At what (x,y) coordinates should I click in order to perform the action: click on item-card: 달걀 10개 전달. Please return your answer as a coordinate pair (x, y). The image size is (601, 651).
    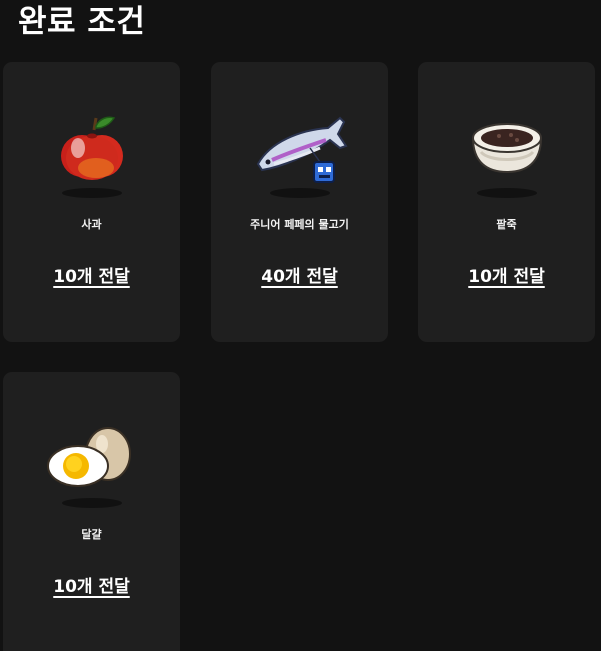
    Looking at the image, I should click on (91, 511).